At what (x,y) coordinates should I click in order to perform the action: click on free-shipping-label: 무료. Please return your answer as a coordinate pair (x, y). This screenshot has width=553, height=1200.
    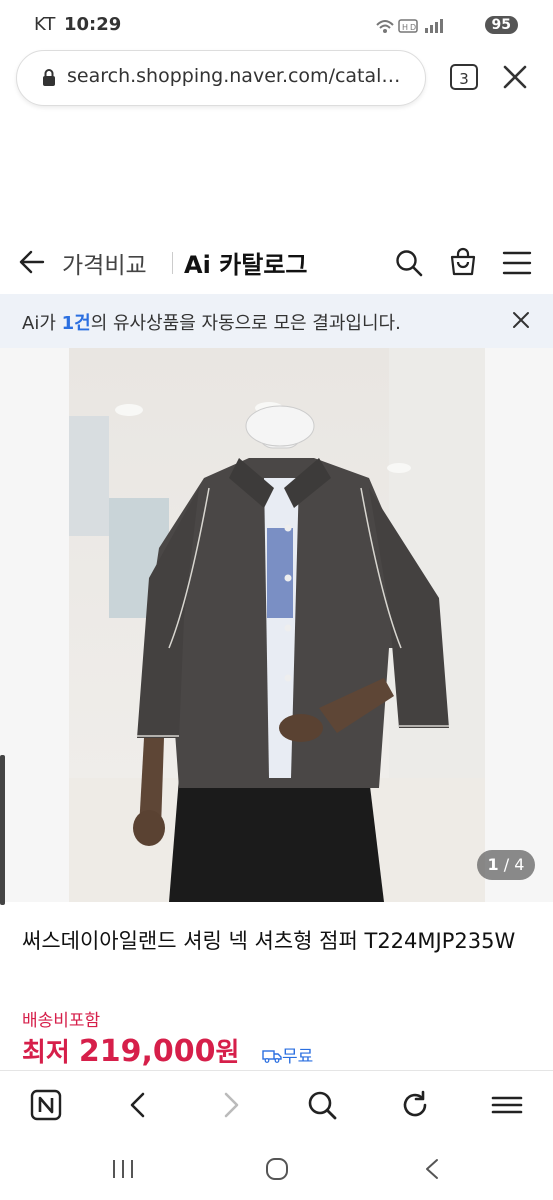
    Looking at the image, I should click on (298, 1057).